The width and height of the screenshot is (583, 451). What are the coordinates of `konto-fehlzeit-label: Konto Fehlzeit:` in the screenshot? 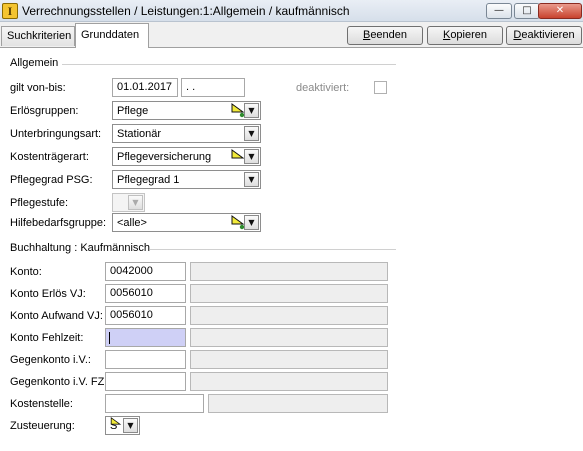 It's located at (47, 338).